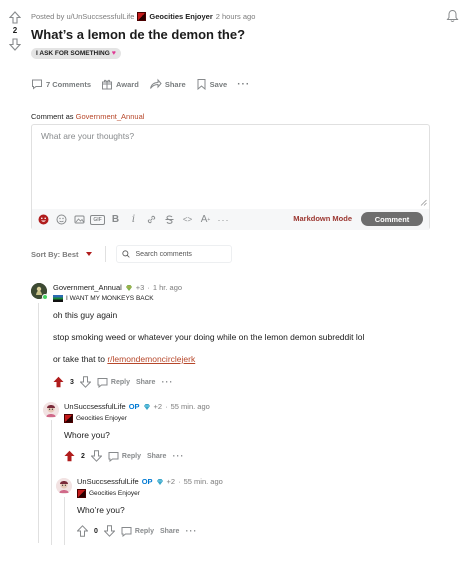 The width and height of the screenshot is (474, 584). What do you see at coordinates (453, 16) in the screenshot?
I see `bell-icon` at bounding box center [453, 16].